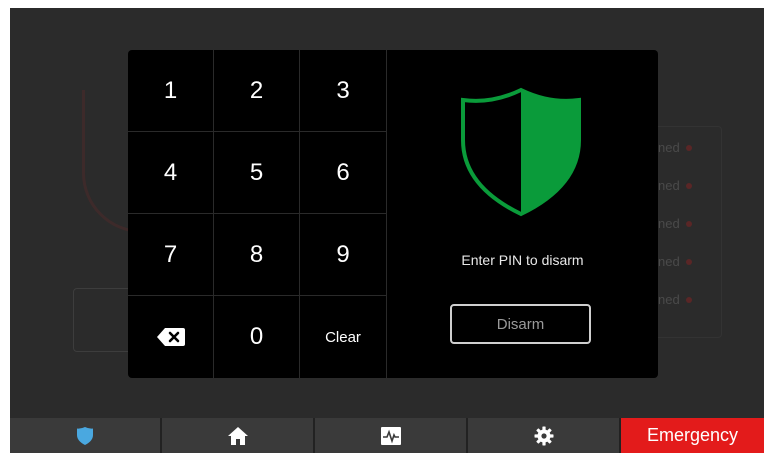 The image size is (764, 453). I want to click on home-icon, so click(237, 435).